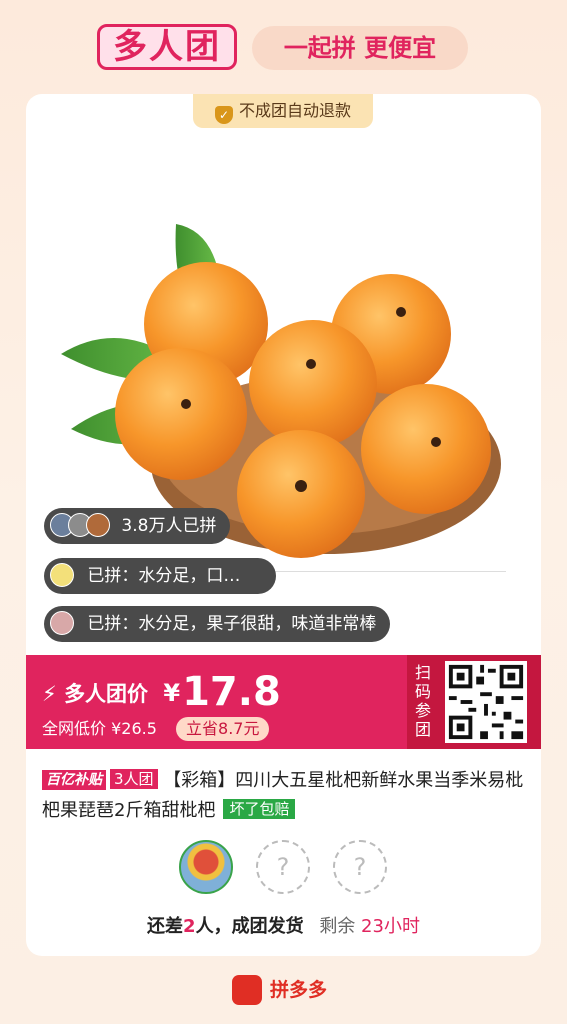 The image size is (567, 1024). I want to click on status-count: 2, so click(189, 926).